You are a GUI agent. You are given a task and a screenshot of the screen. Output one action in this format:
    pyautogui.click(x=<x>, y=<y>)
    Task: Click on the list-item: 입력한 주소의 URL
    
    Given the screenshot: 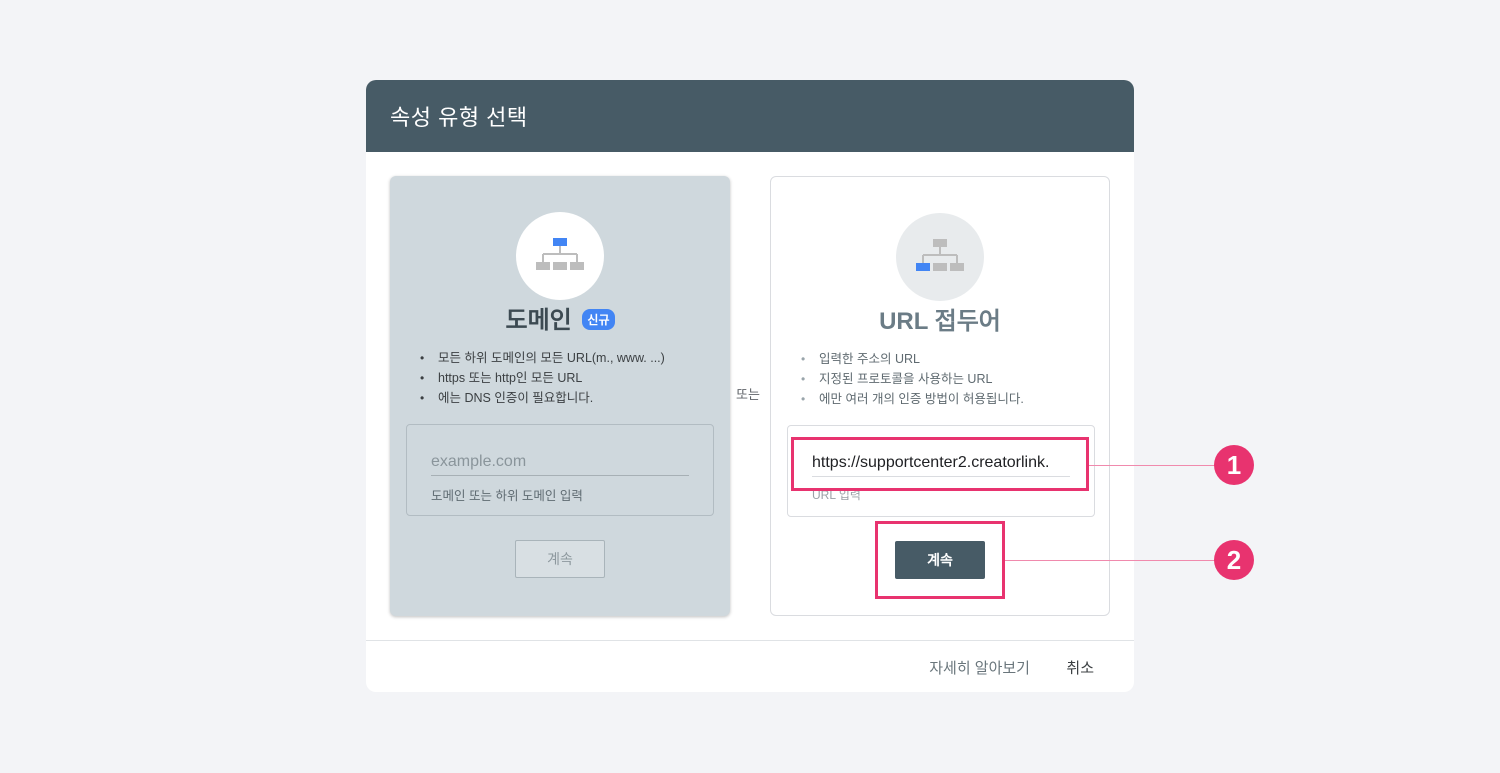 What is the action you would take?
    pyautogui.click(x=912, y=359)
    